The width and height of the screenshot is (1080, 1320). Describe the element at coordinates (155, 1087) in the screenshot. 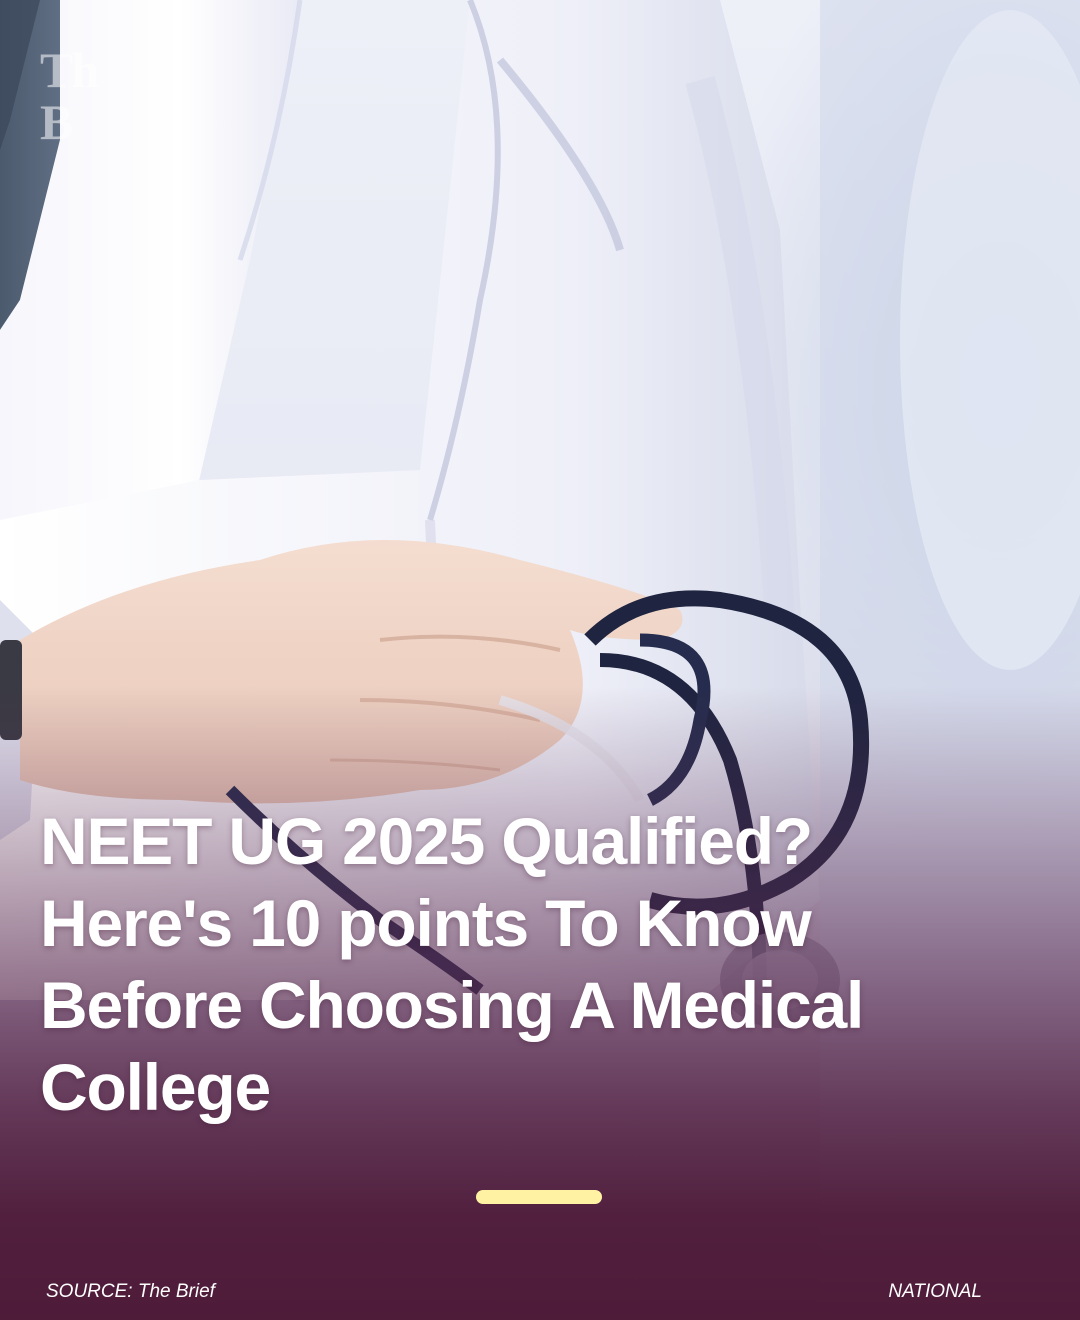

I see `headline-line-4: College` at that location.